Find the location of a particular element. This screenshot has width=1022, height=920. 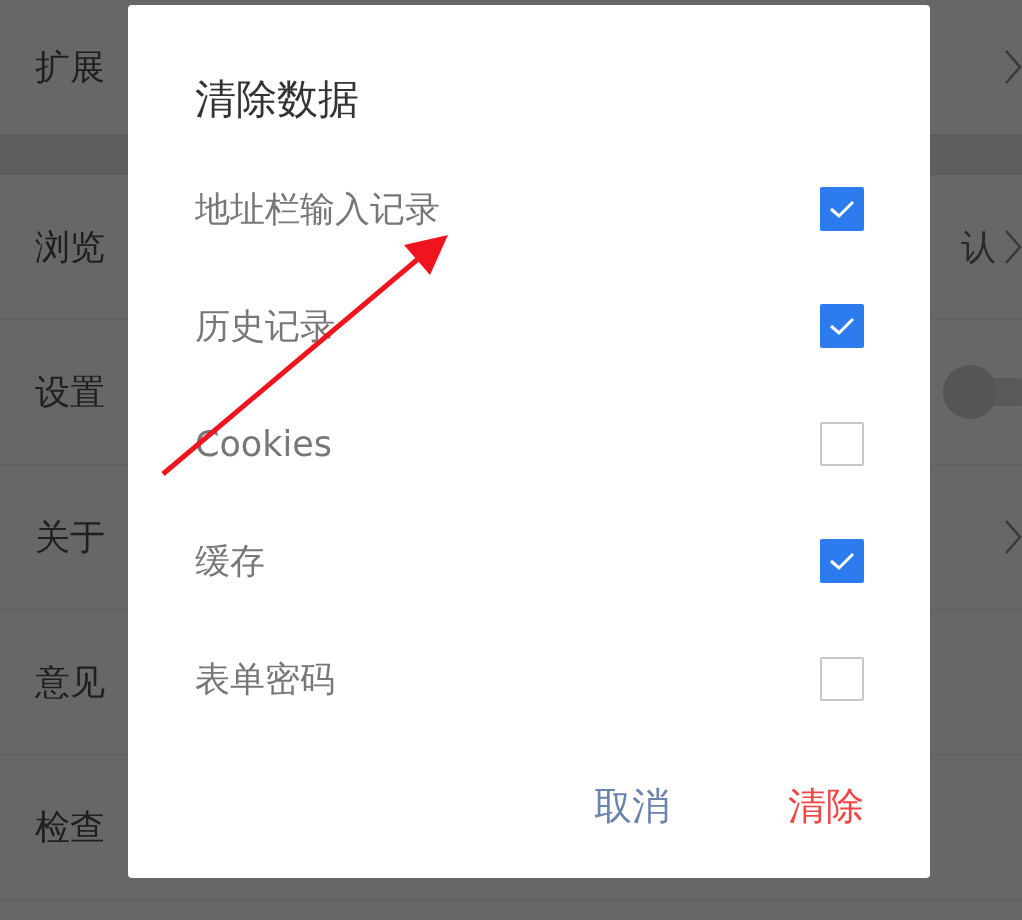

option-label: 地址栏输入记录 is located at coordinates (317, 209).